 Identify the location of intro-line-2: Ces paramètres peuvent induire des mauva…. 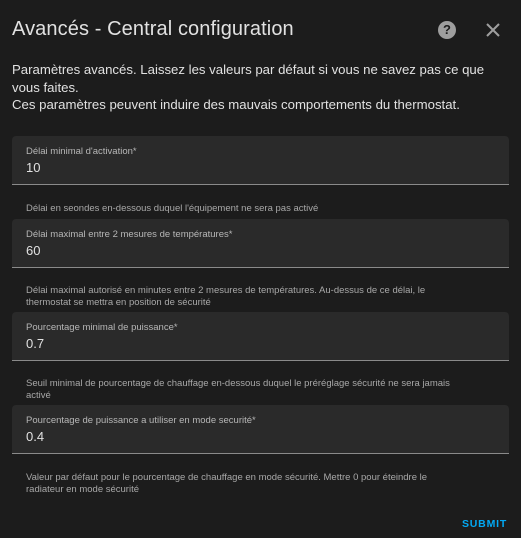
(236, 104).